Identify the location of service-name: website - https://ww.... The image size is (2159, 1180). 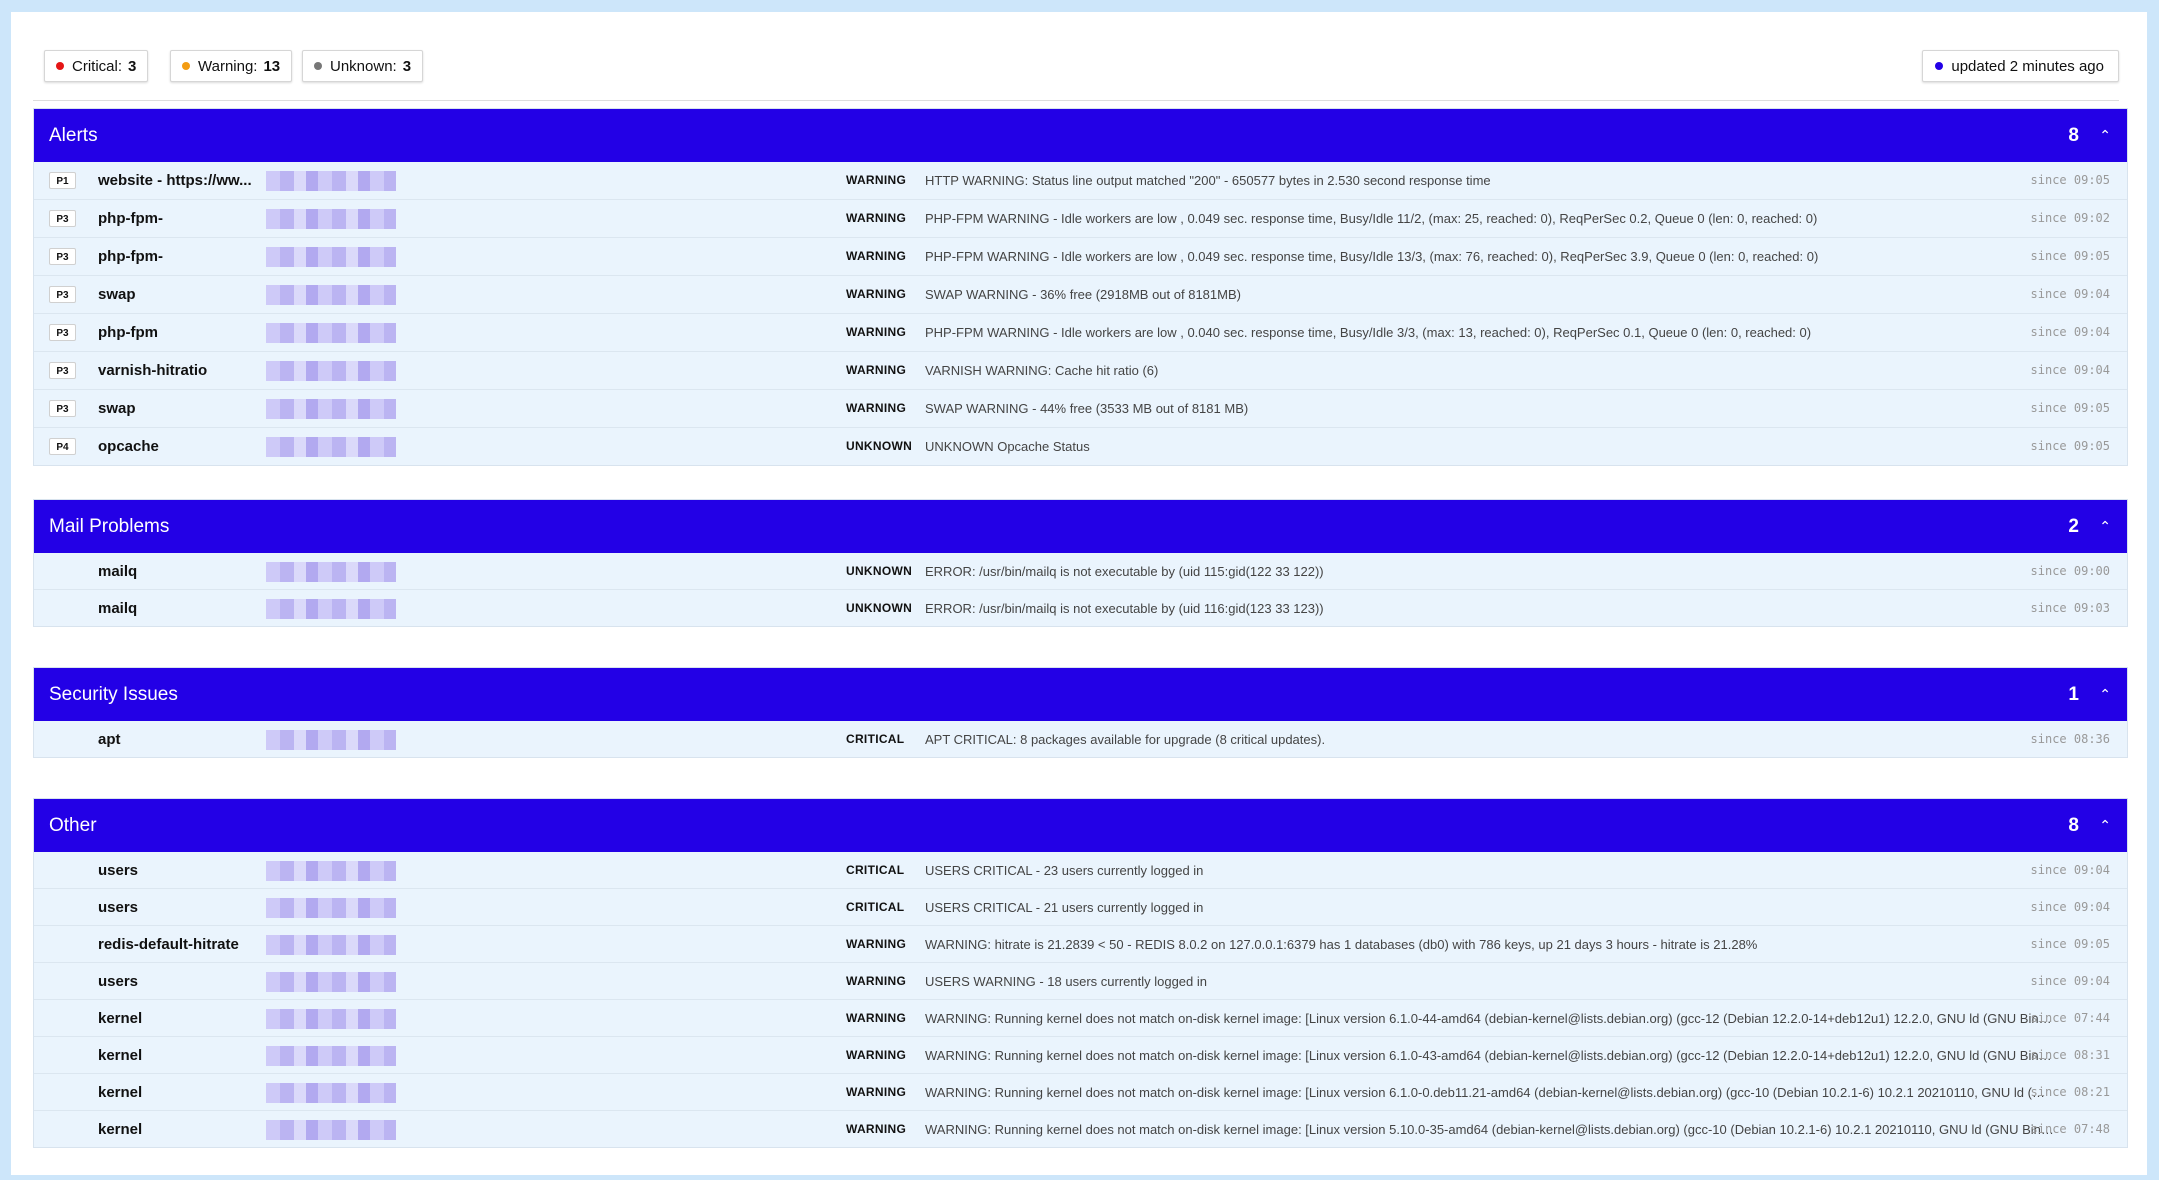
(175, 180).